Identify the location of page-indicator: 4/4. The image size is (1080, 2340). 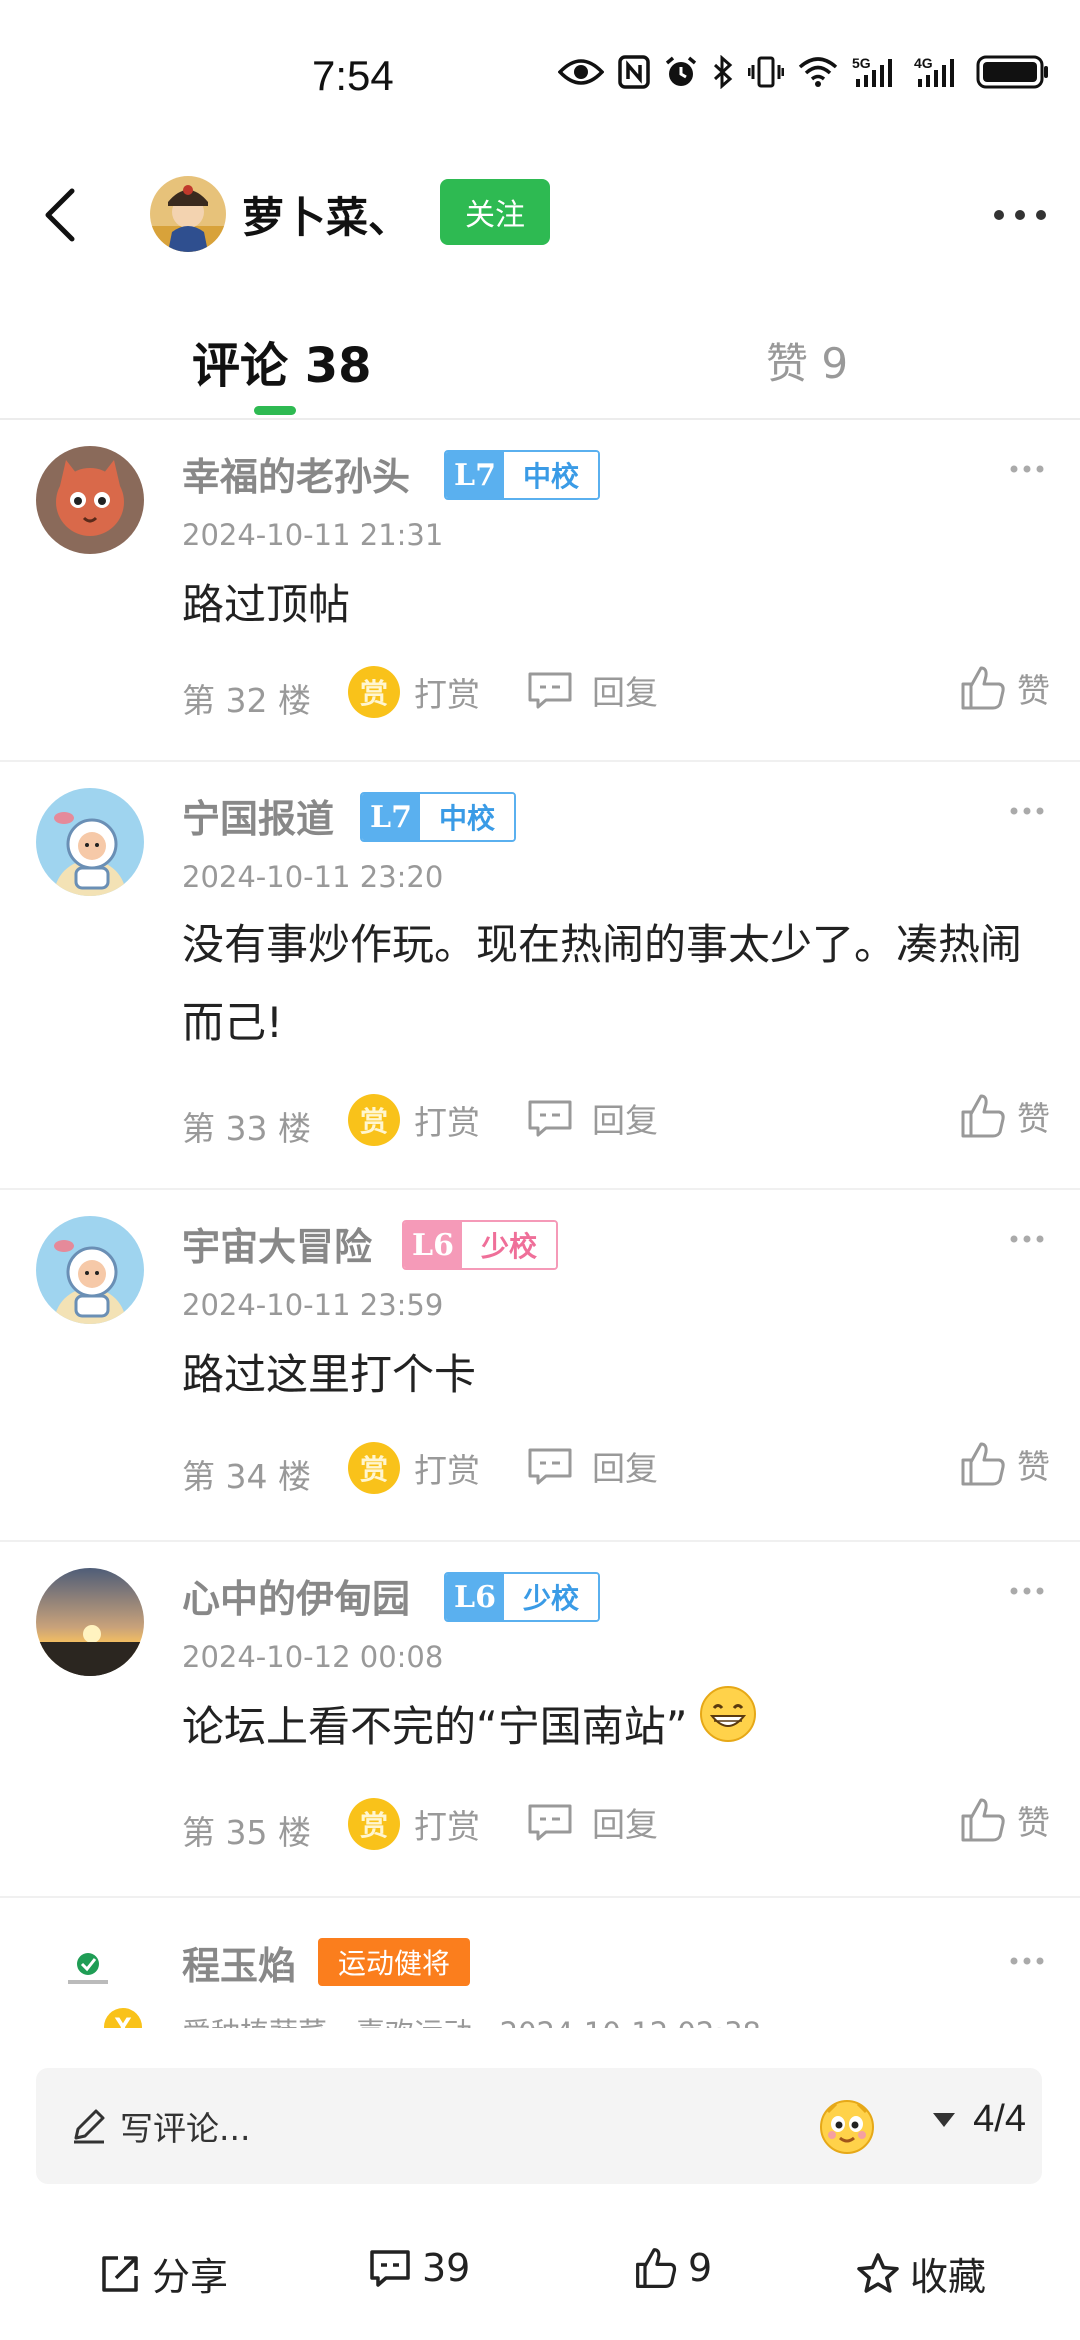
(978, 2119).